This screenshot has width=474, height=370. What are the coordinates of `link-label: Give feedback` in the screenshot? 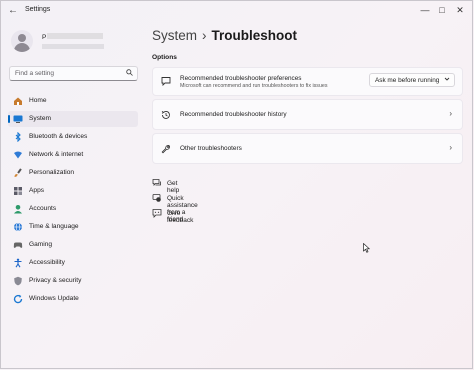 It's located at (180, 217).